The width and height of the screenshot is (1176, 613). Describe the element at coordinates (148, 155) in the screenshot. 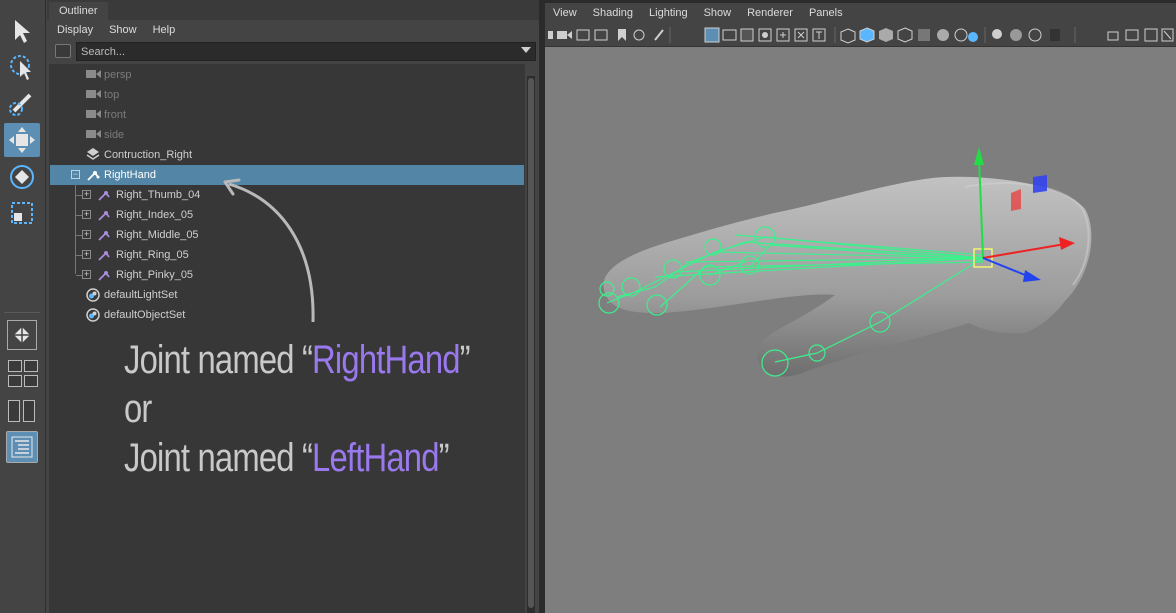

I see `tree-item-label: Contruction_Right` at that location.